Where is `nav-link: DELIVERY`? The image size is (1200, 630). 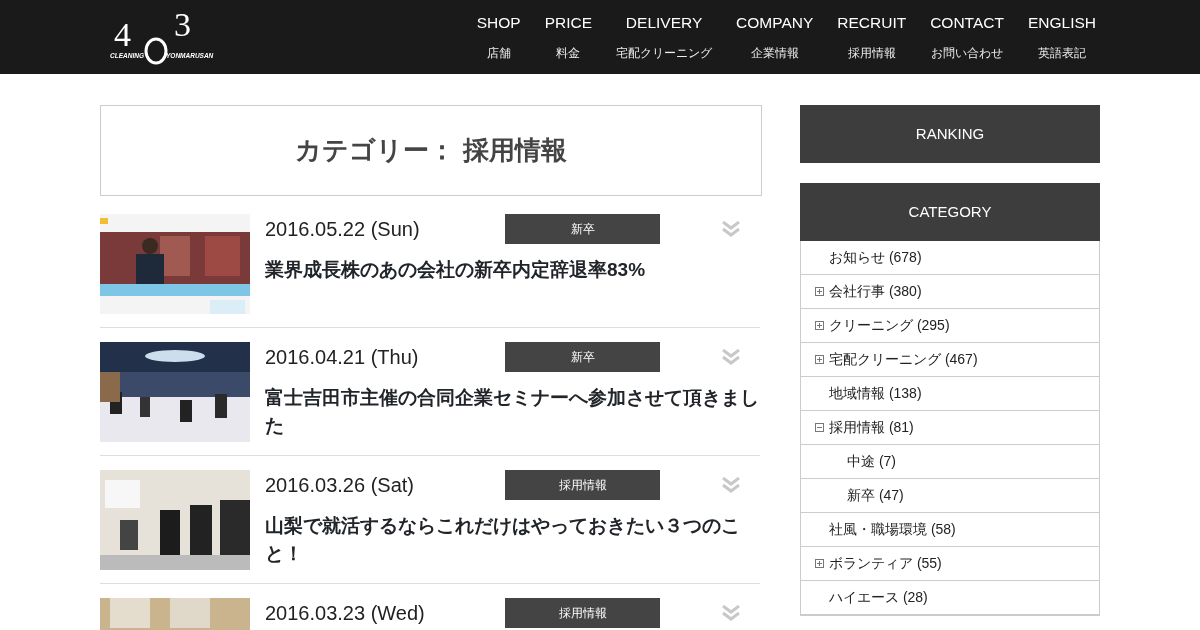
nav-link: DELIVERY is located at coordinates (664, 23).